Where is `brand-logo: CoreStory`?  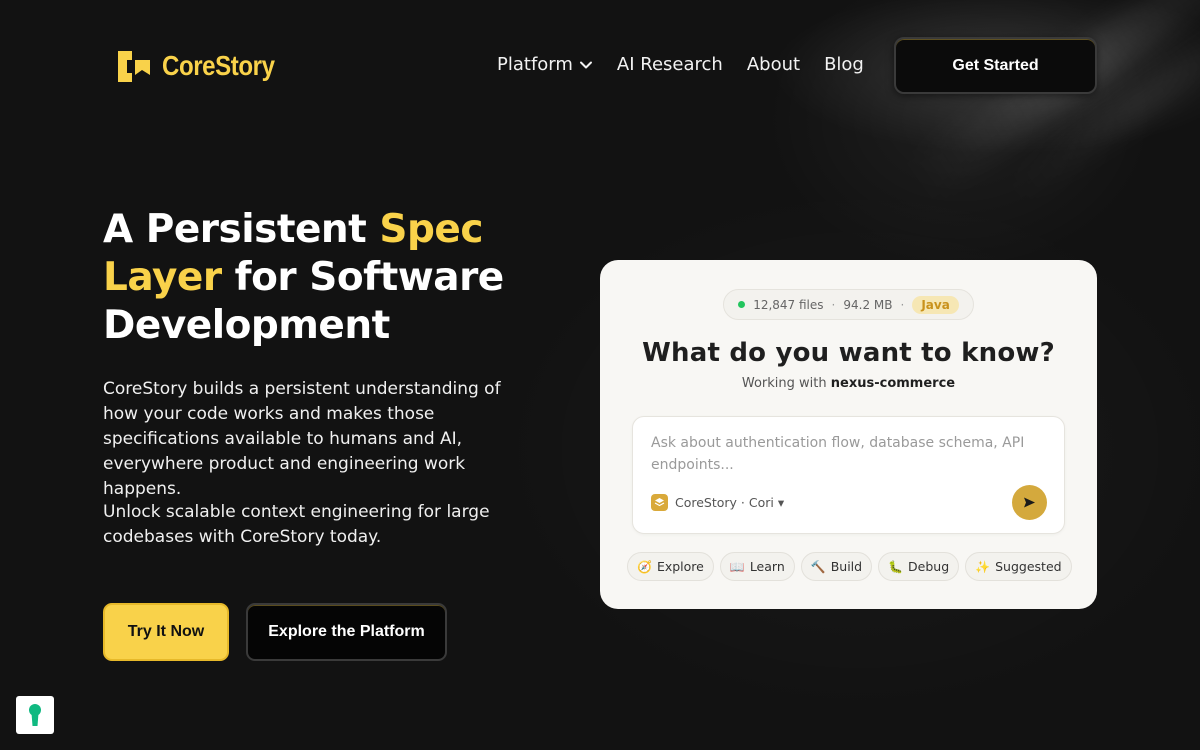 brand-logo: CoreStory is located at coordinates (204, 66).